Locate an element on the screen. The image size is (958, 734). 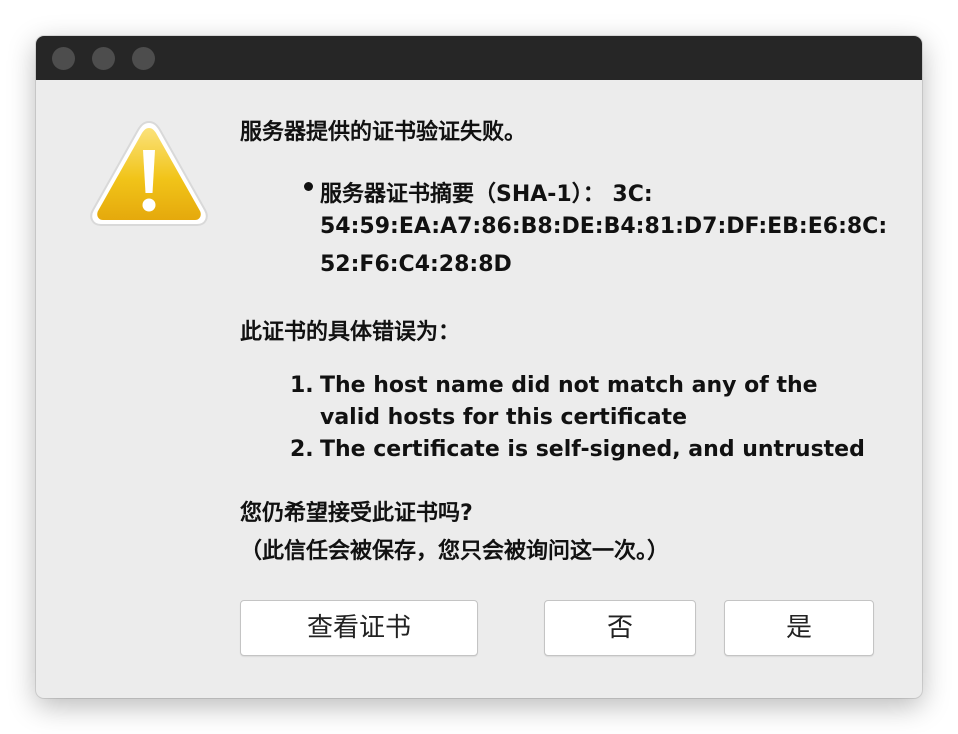
trust-note: （此信任会被保存，您只会被询问这一次。） is located at coordinates (455, 551).